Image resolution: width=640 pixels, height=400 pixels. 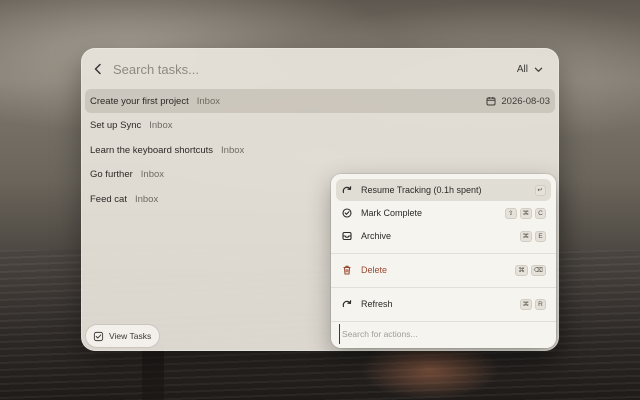 What do you see at coordinates (377, 304) in the screenshot?
I see `action-label: Refresh` at bounding box center [377, 304].